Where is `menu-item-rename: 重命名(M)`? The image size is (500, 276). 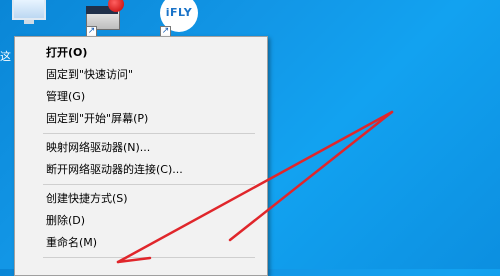 menu-item-rename: 重命名(M) is located at coordinates (141, 243).